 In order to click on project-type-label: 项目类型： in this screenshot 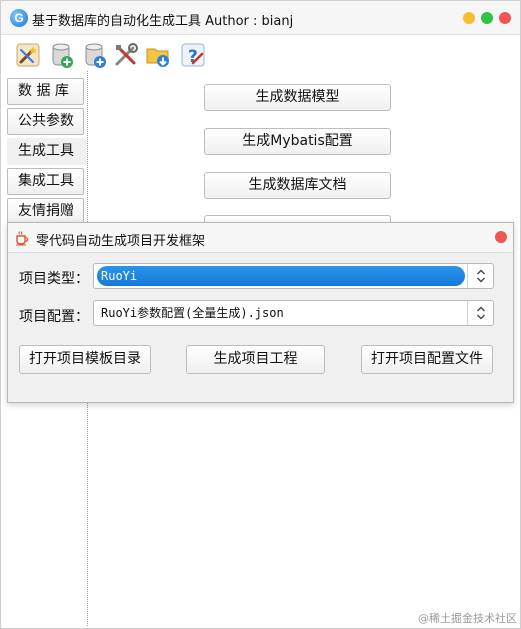, I will do `click(54, 279)`.